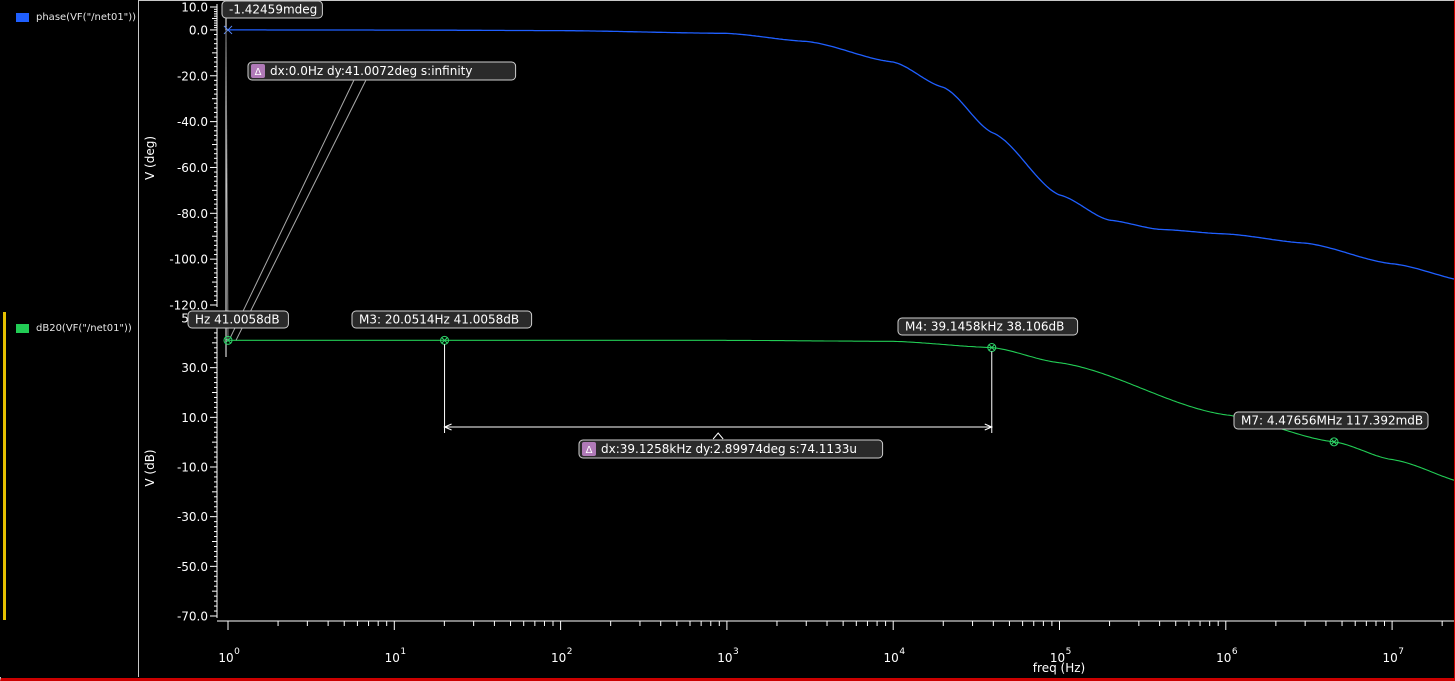 This screenshot has height=681, width=1455. I want to click on db-y-tick-label: 30.0, so click(194, 368).